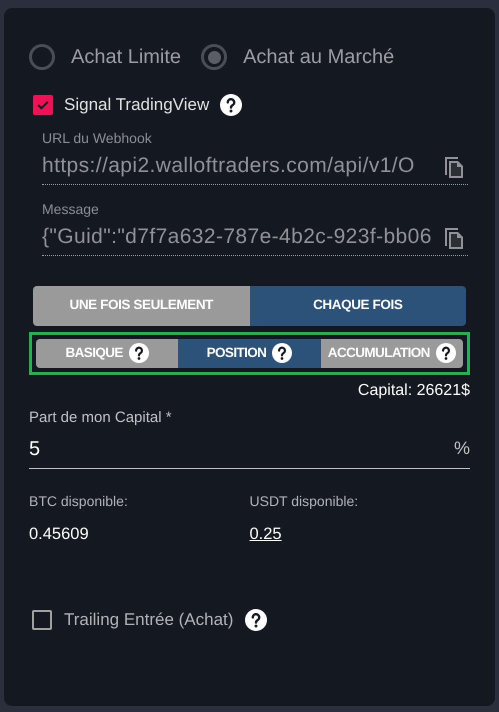 This screenshot has width=499, height=712. I want to click on balance-link: 0.25, so click(266, 534).